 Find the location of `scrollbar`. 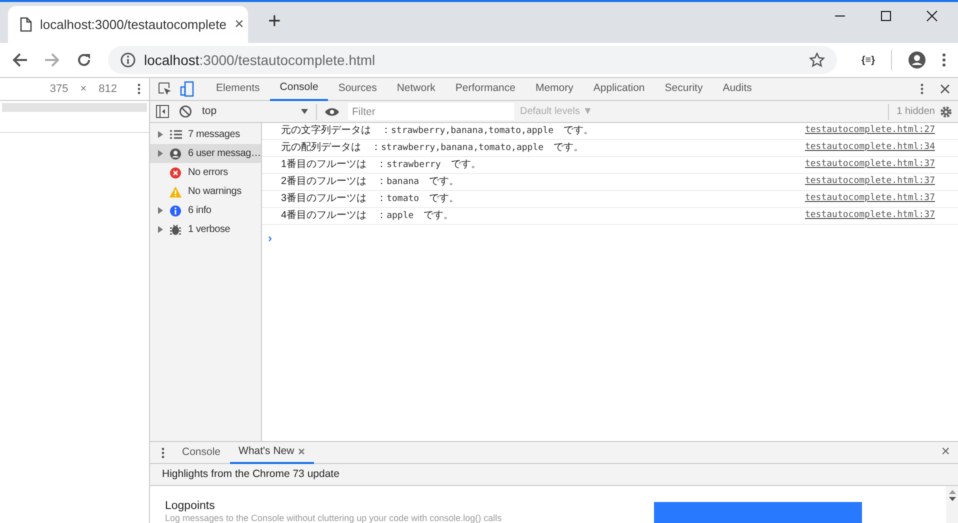

scrollbar is located at coordinates (952, 504).